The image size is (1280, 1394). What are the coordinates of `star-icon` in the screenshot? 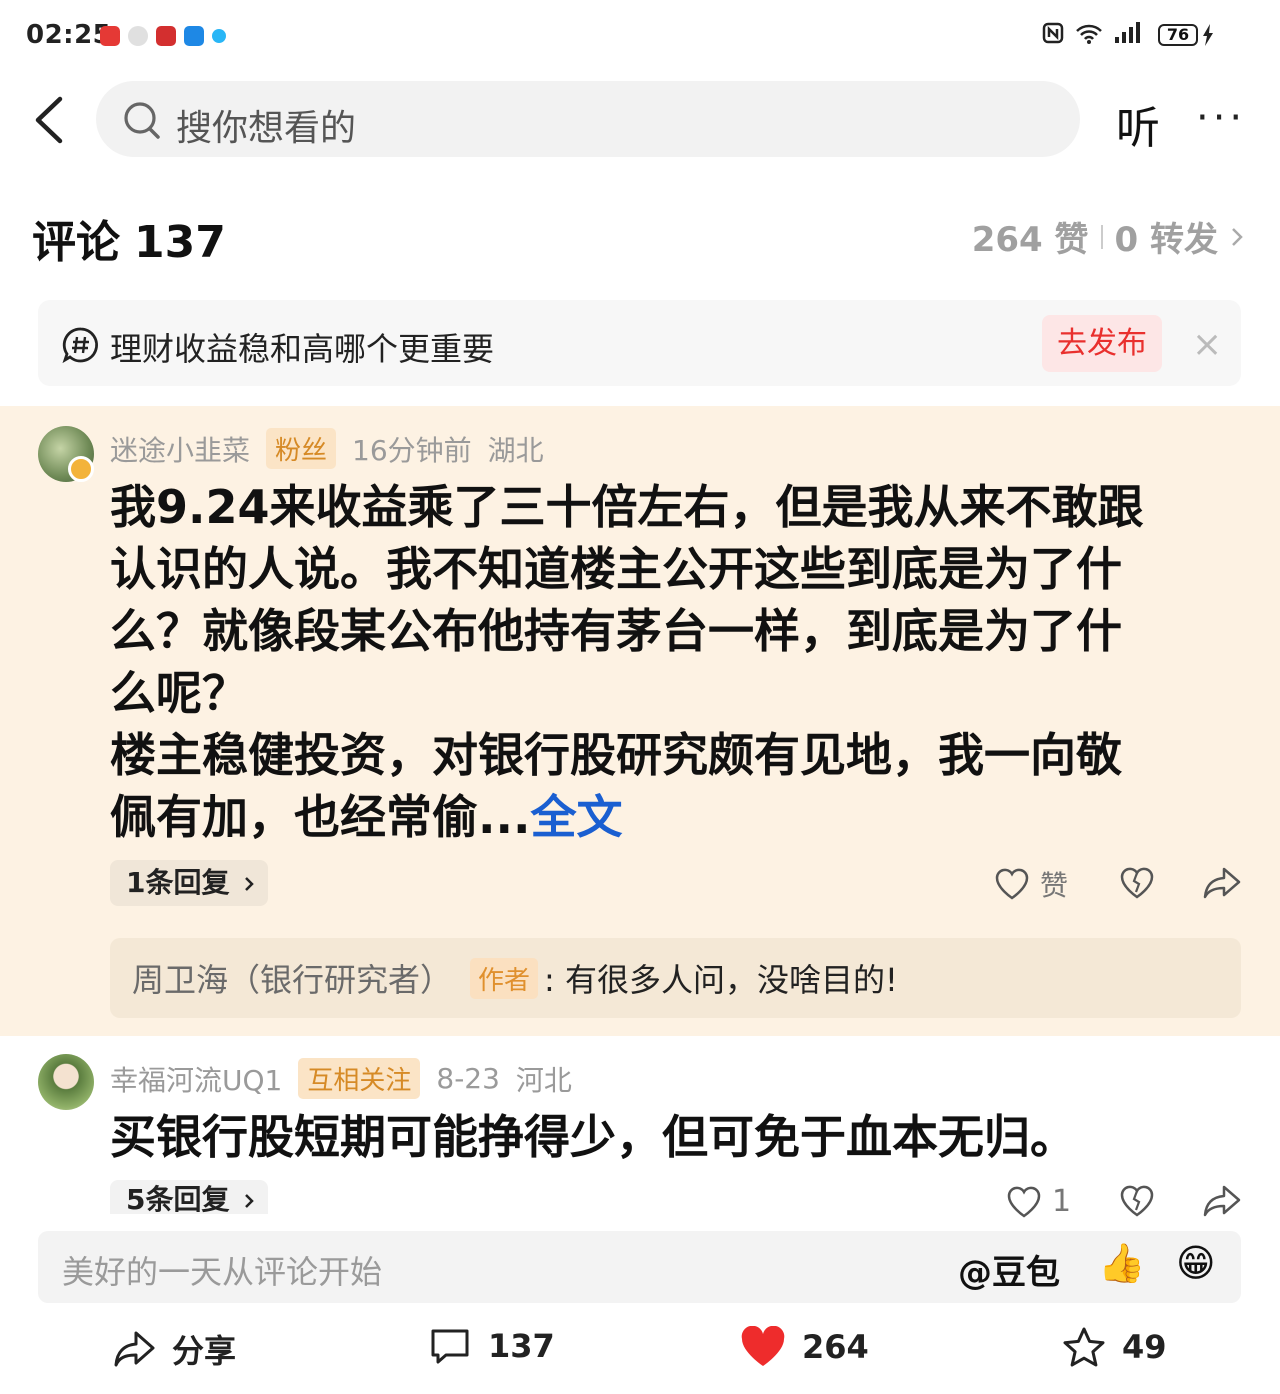 It's located at (1084, 1347).